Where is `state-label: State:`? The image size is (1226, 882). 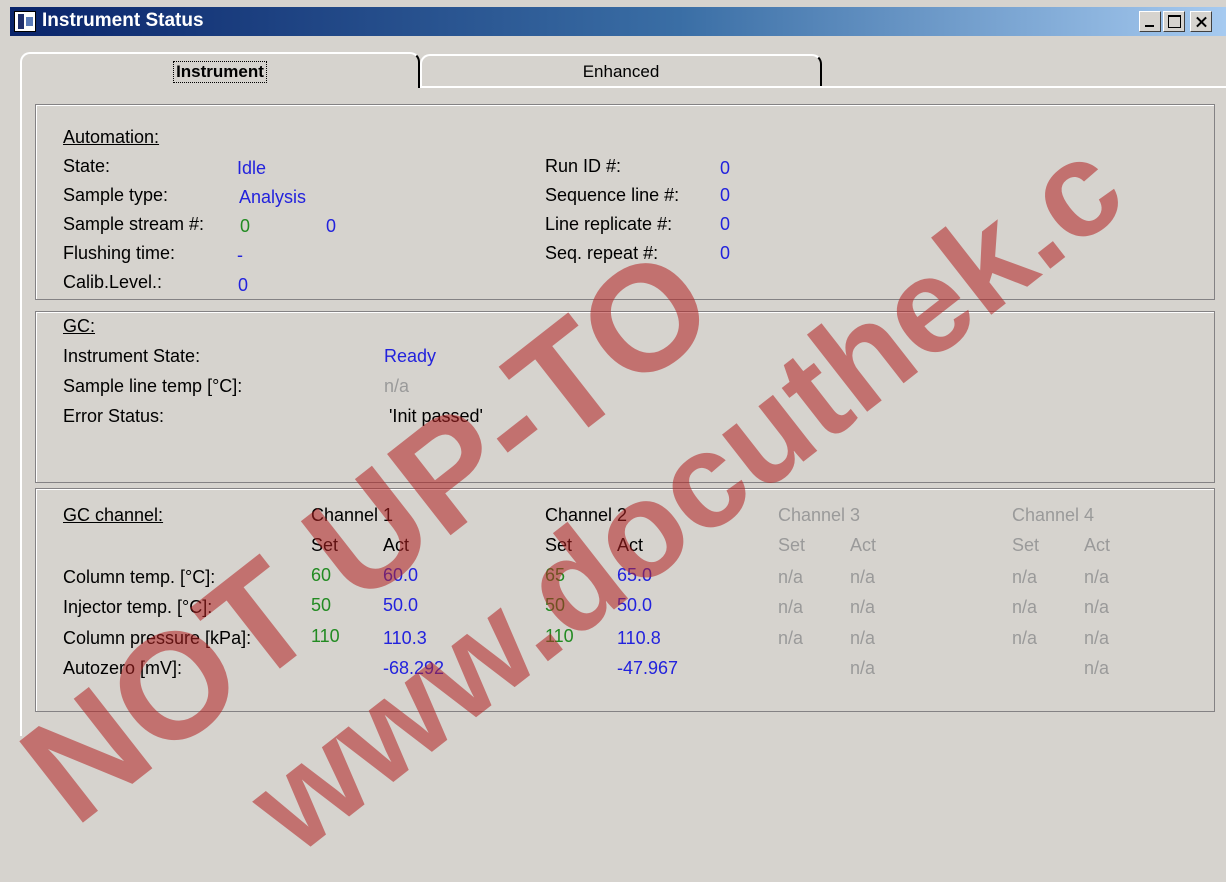
state-label: State: is located at coordinates (87, 166).